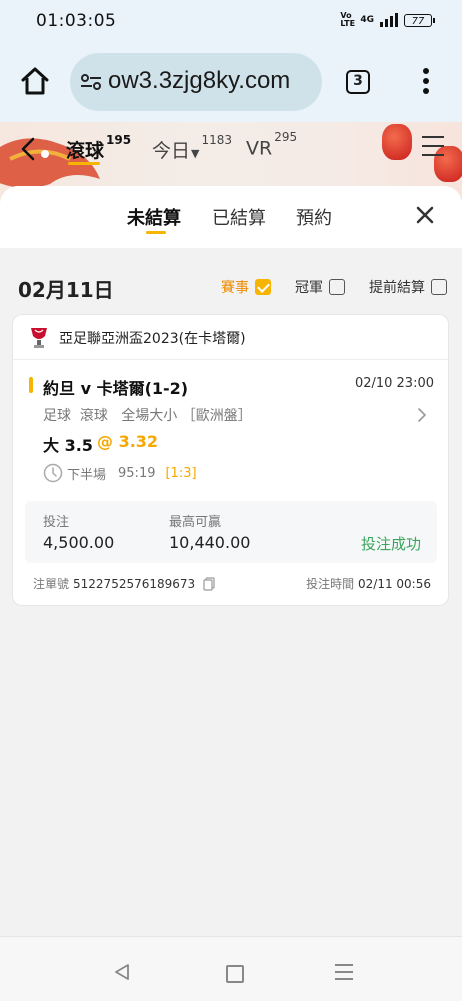  Describe the element at coordinates (195, 522) in the screenshot. I see `max-win-label: 最高可贏` at that location.